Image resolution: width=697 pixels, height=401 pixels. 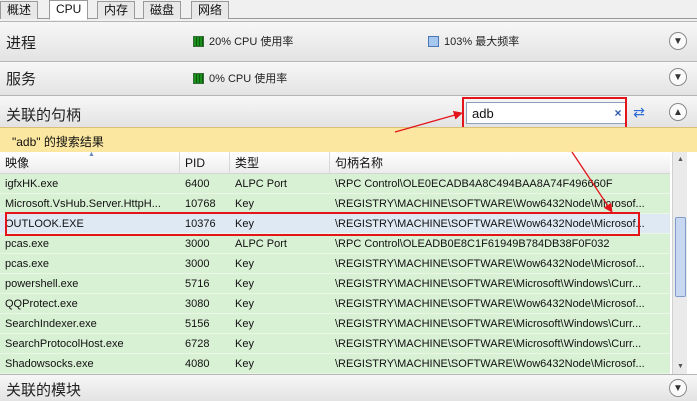 What do you see at coordinates (200, 204) in the screenshot?
I see `cell-pid: 10768` at bounding box center [200, 204].